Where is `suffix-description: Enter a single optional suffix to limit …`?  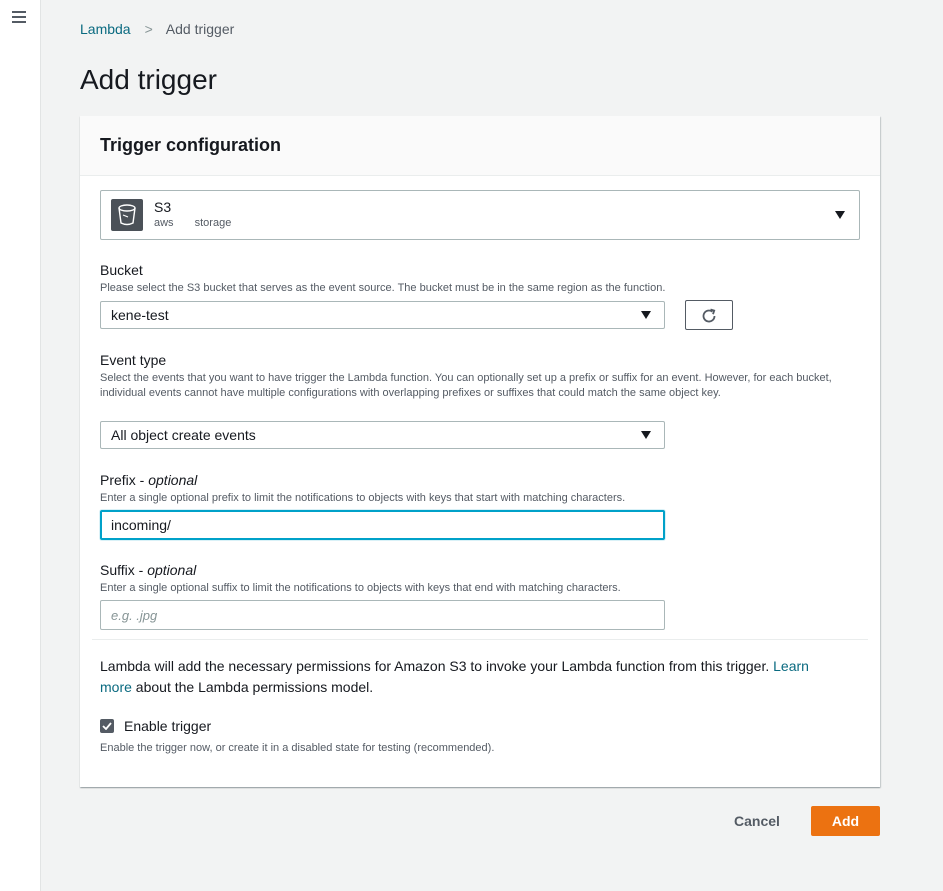
suffix-description: Enter a single optional suffix to limit … is located at coordinates (360, 588).